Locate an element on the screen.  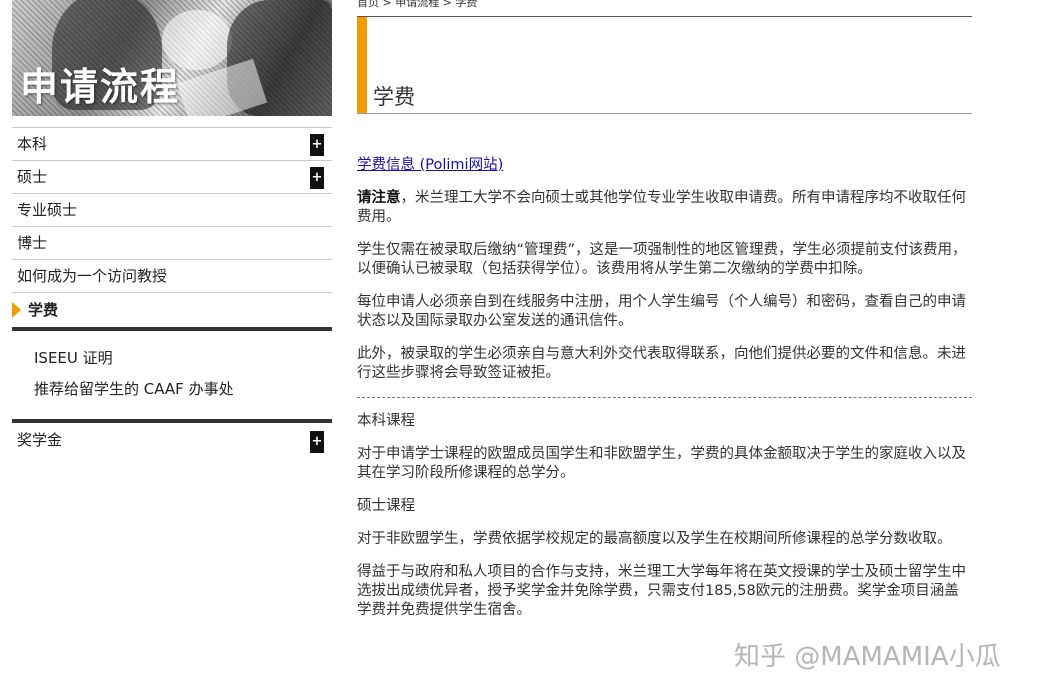
sidebar-item-label: 奖学金 is located at coordinates (40, 440).